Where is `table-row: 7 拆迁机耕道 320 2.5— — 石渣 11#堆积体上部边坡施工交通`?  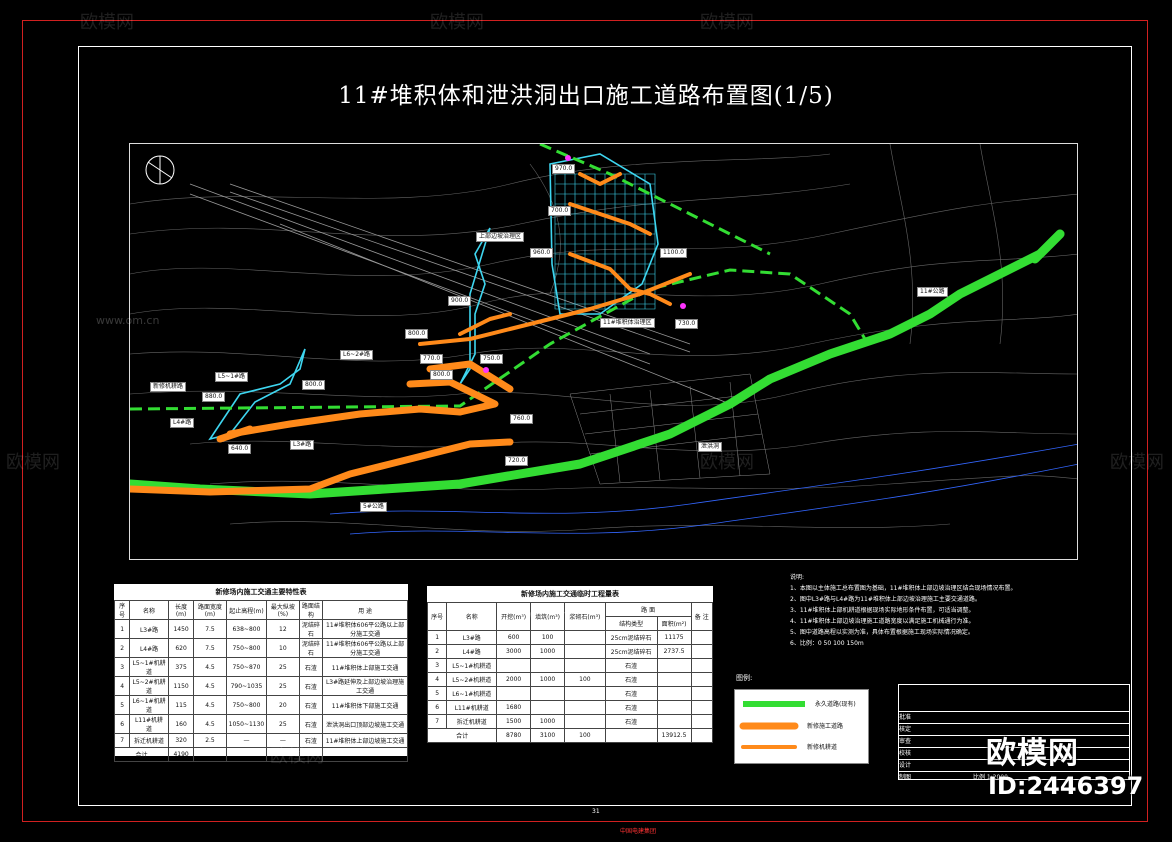
table-row: 7 拆迁机耕道 320 2.5— — 石渣 11#堆积体上部边坡施工交通 is located at coordinates (260, 740).